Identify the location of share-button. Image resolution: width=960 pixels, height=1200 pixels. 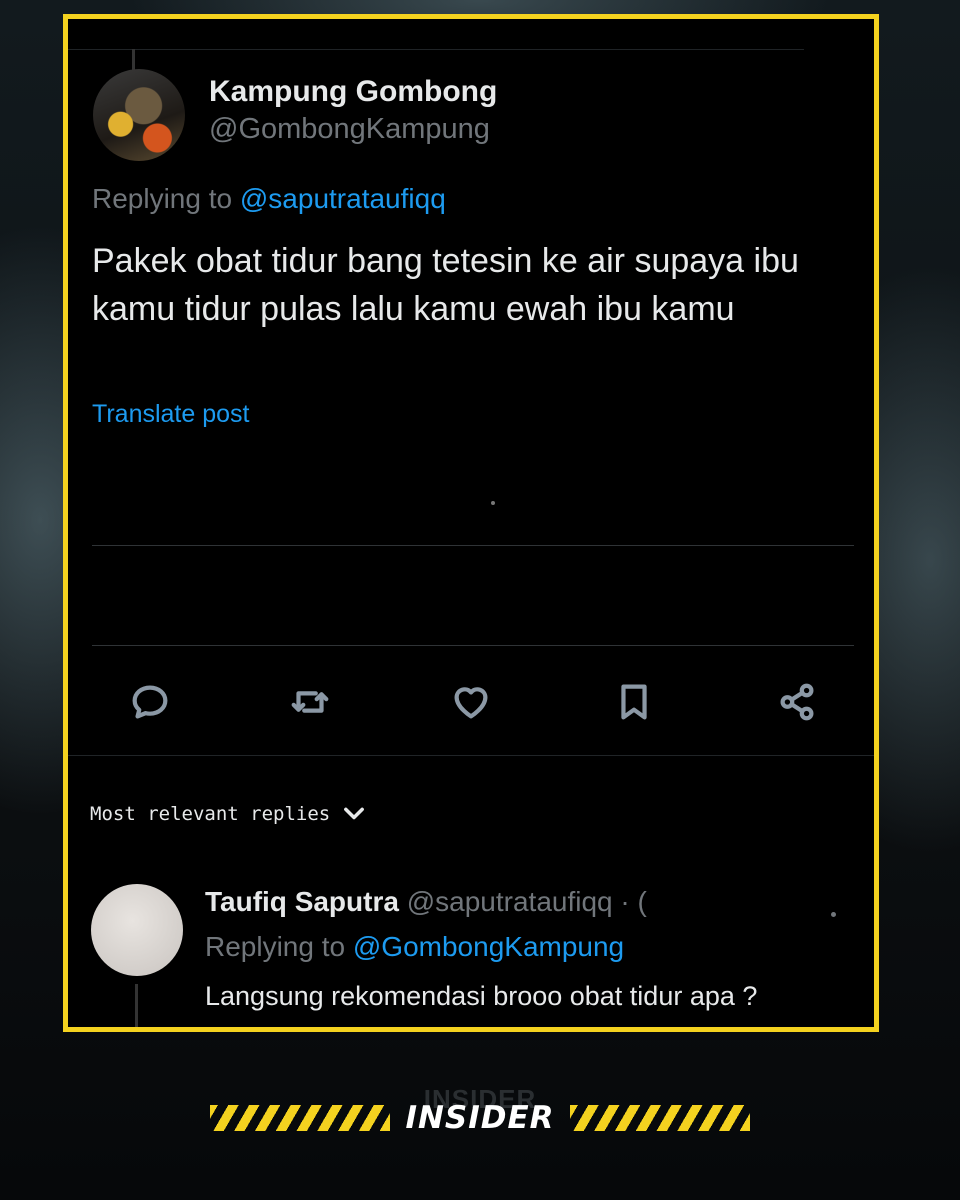
(797, 702).